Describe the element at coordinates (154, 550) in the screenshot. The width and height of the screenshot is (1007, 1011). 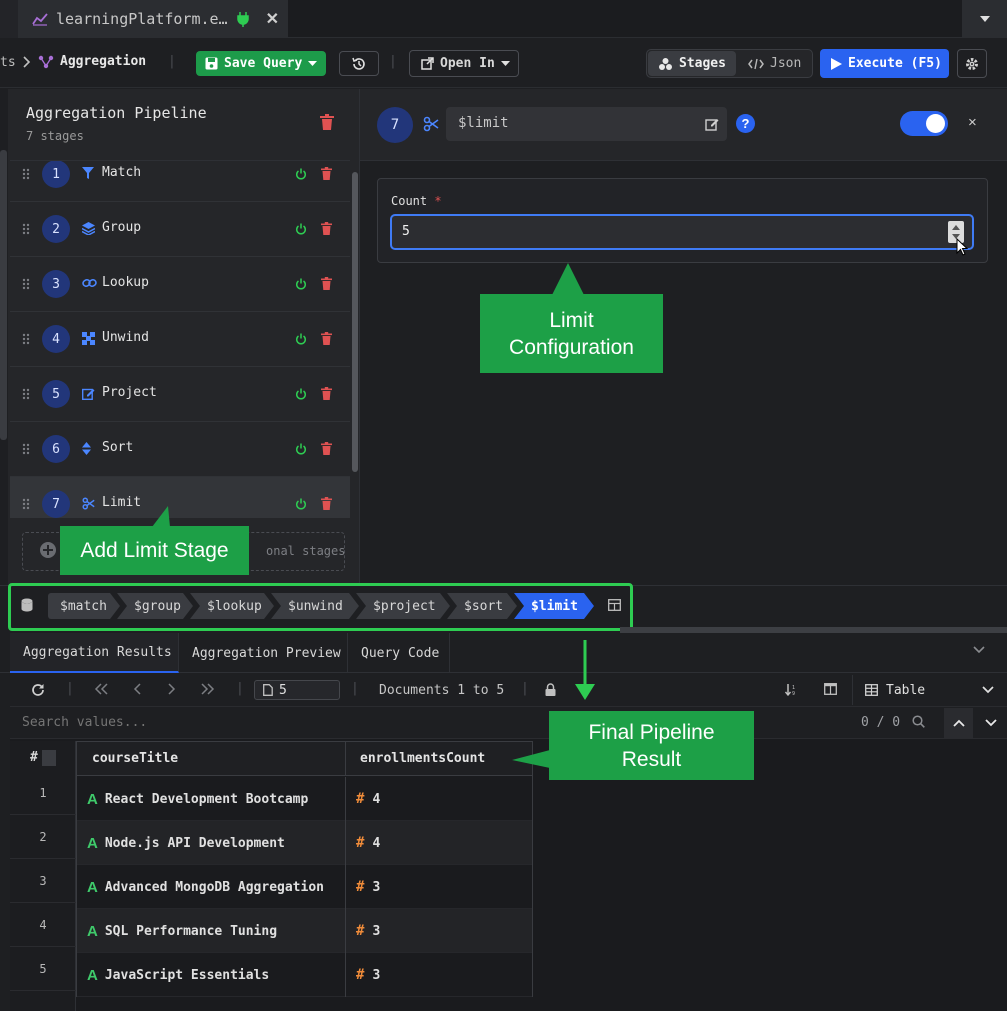
I see `callout-add-limit-stage: Add Limit Stage` at that location.